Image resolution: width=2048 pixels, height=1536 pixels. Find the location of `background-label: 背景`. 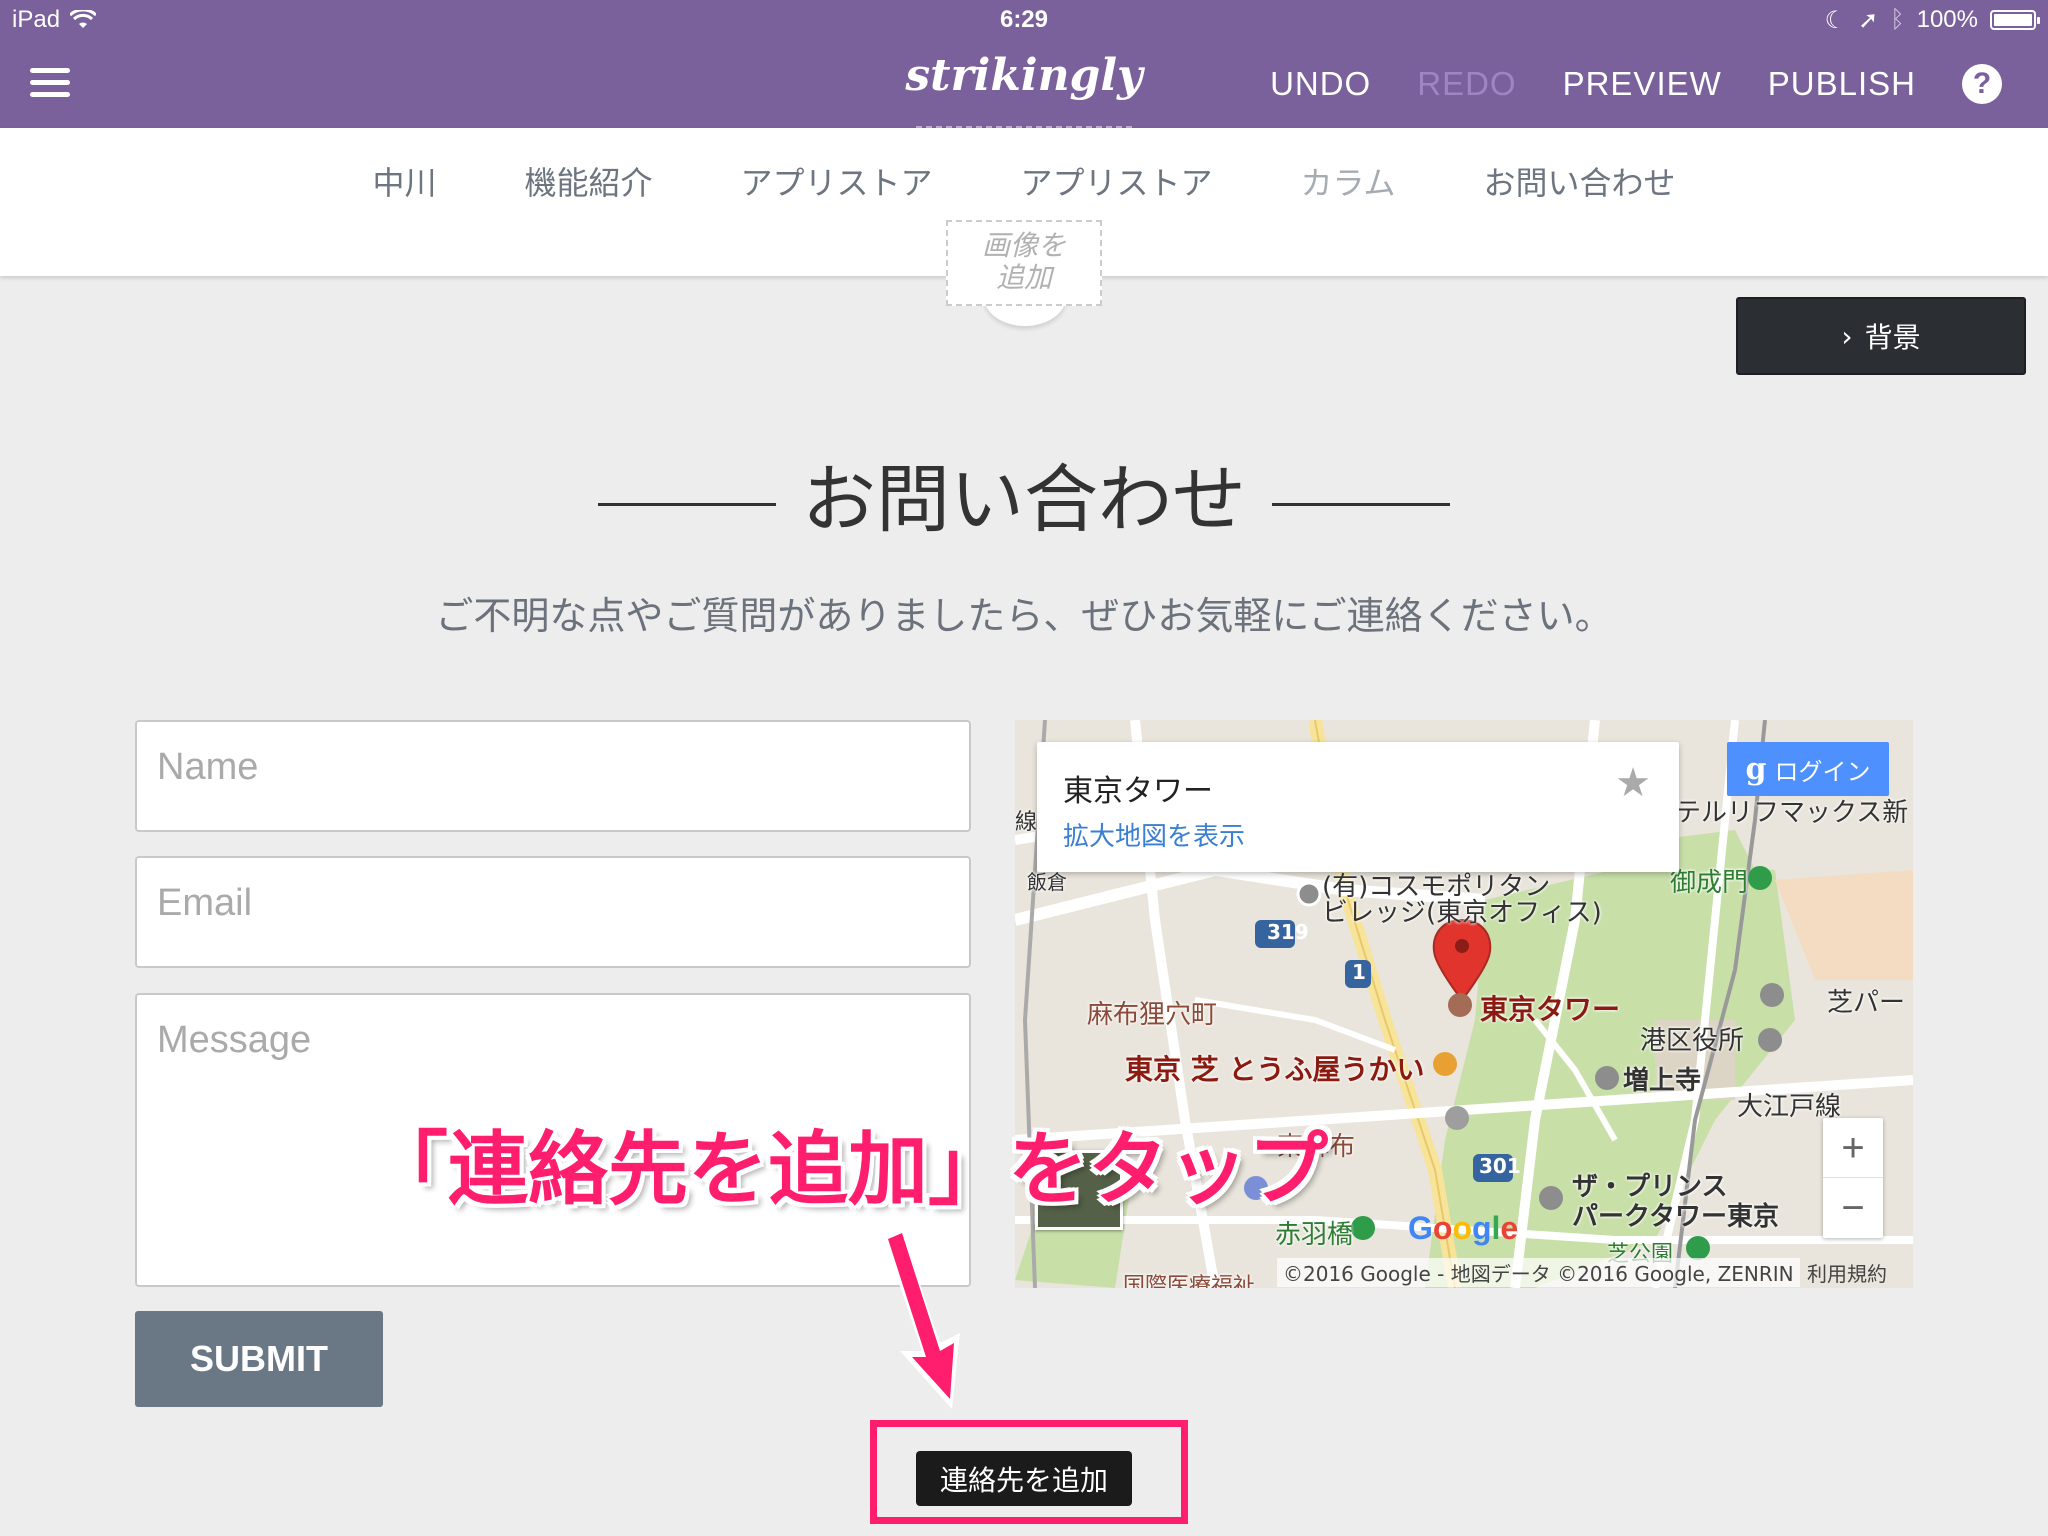

background-label: 背景 is located at coordinates (1892, 337).